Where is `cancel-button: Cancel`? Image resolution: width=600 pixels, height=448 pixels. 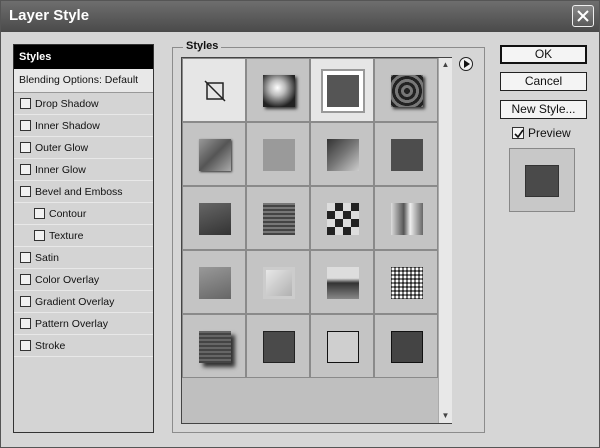 cancel-button: Cancel is located at coordinates (543, 81).